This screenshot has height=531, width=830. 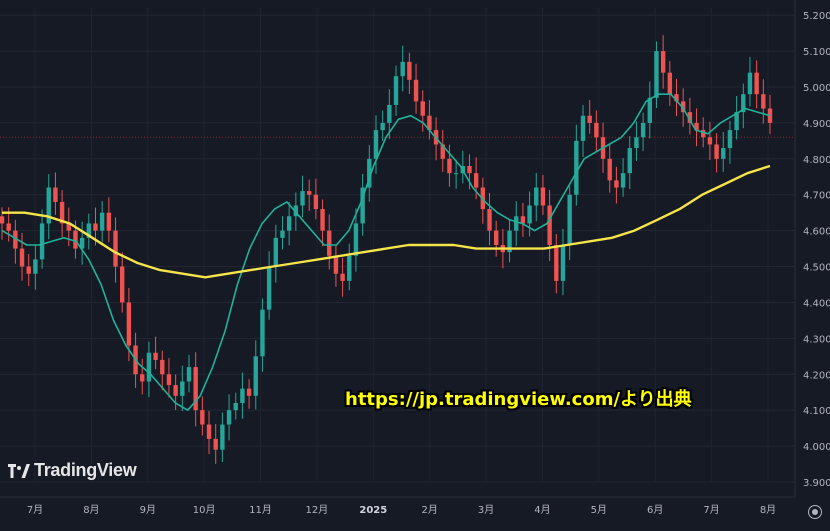 I want to click on y-tick-label: 4.500%, so click(x=816, y=268).